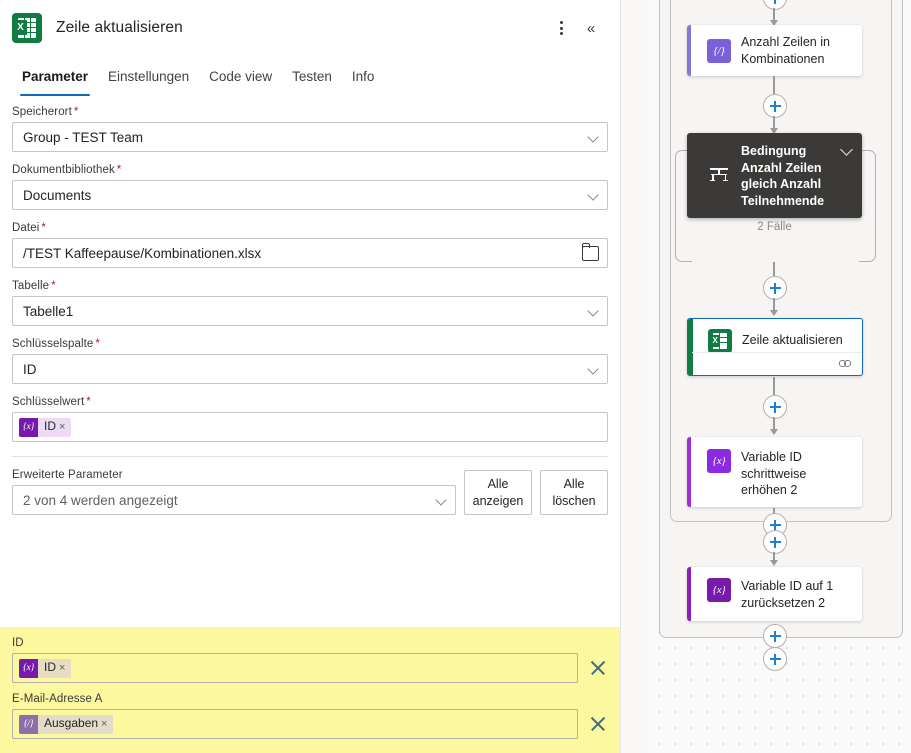 This screenshot has width=911, height=753. What do you see at coordinates (28, 724) in the screenshot?
I see `expression-badge-icon: {/}` at bounding box center [28, 724].